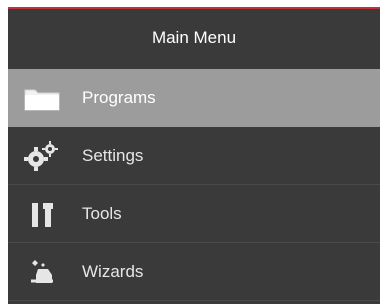 The image size is (388, 304). I want to click on menu-item-label: Tools, so click(102, 213).